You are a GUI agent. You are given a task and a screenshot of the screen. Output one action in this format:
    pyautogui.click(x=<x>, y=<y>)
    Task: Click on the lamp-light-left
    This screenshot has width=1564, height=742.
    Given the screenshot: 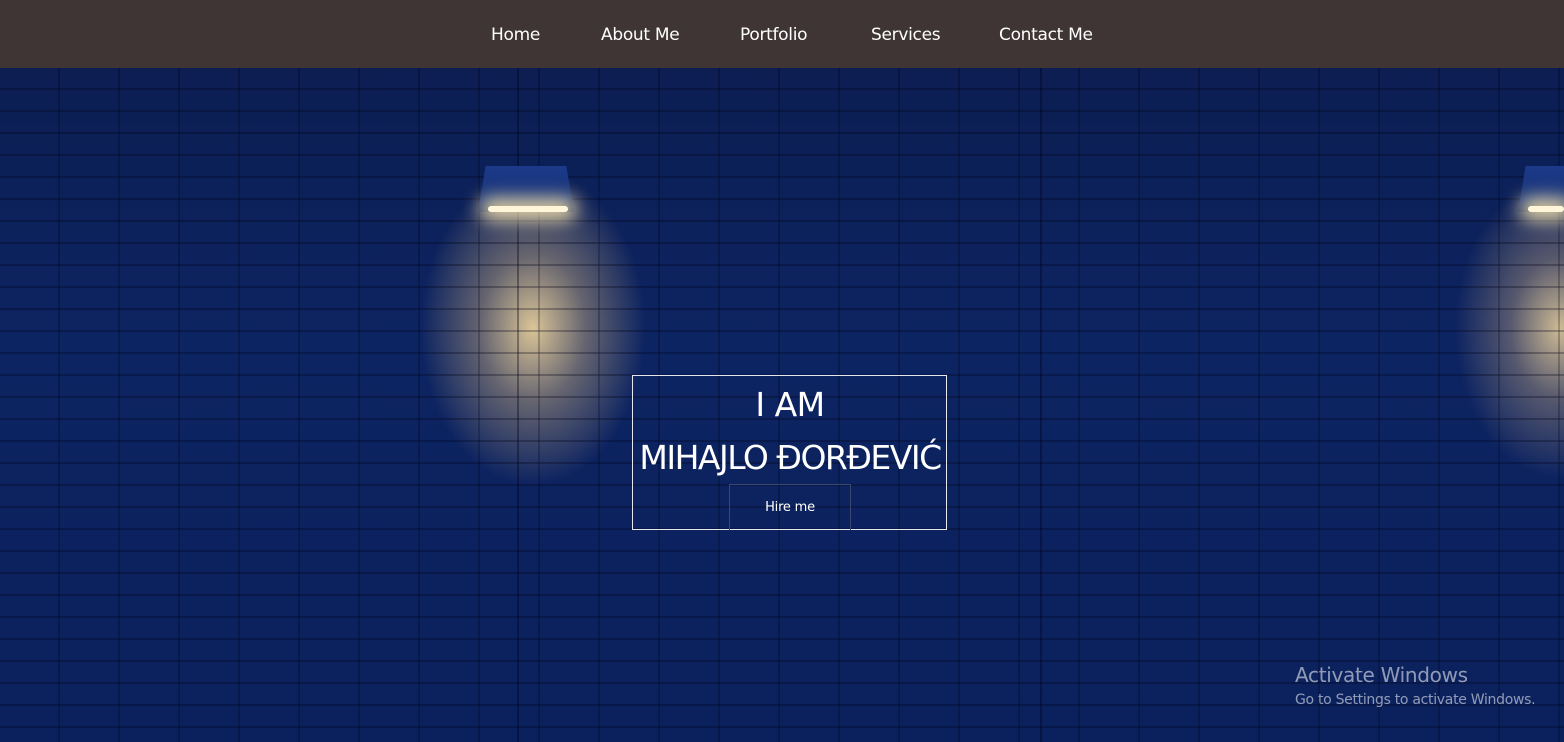 What is the action you would take?
    pyautogui.click(x=528, y=209)
    